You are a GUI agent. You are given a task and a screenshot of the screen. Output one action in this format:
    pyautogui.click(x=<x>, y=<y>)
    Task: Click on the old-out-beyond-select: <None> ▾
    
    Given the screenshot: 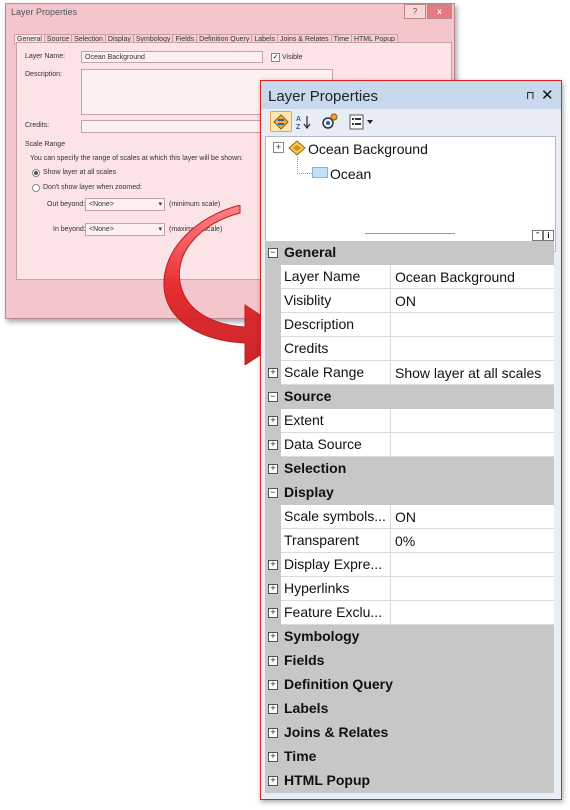 What is the action you would take?
    pyautogui.click(x=125, y=204)
    